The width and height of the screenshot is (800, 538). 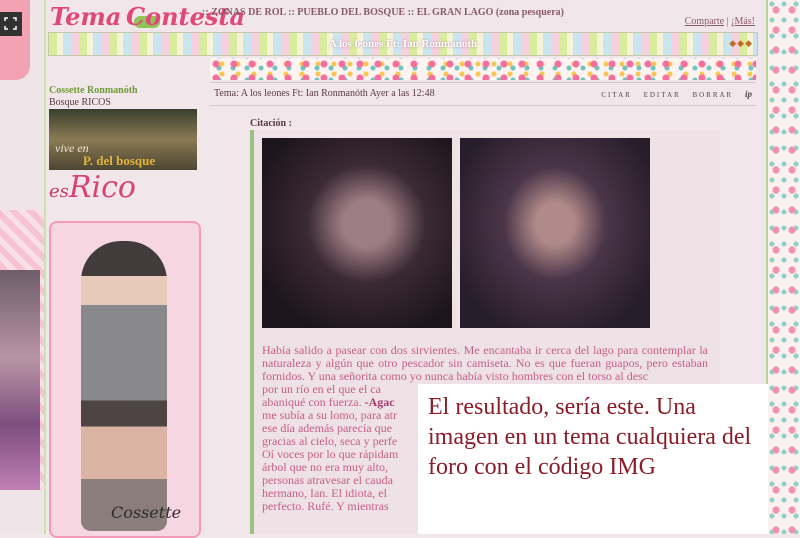 I want to click on edit-button: EDITAR, so click(x=662, y=95).